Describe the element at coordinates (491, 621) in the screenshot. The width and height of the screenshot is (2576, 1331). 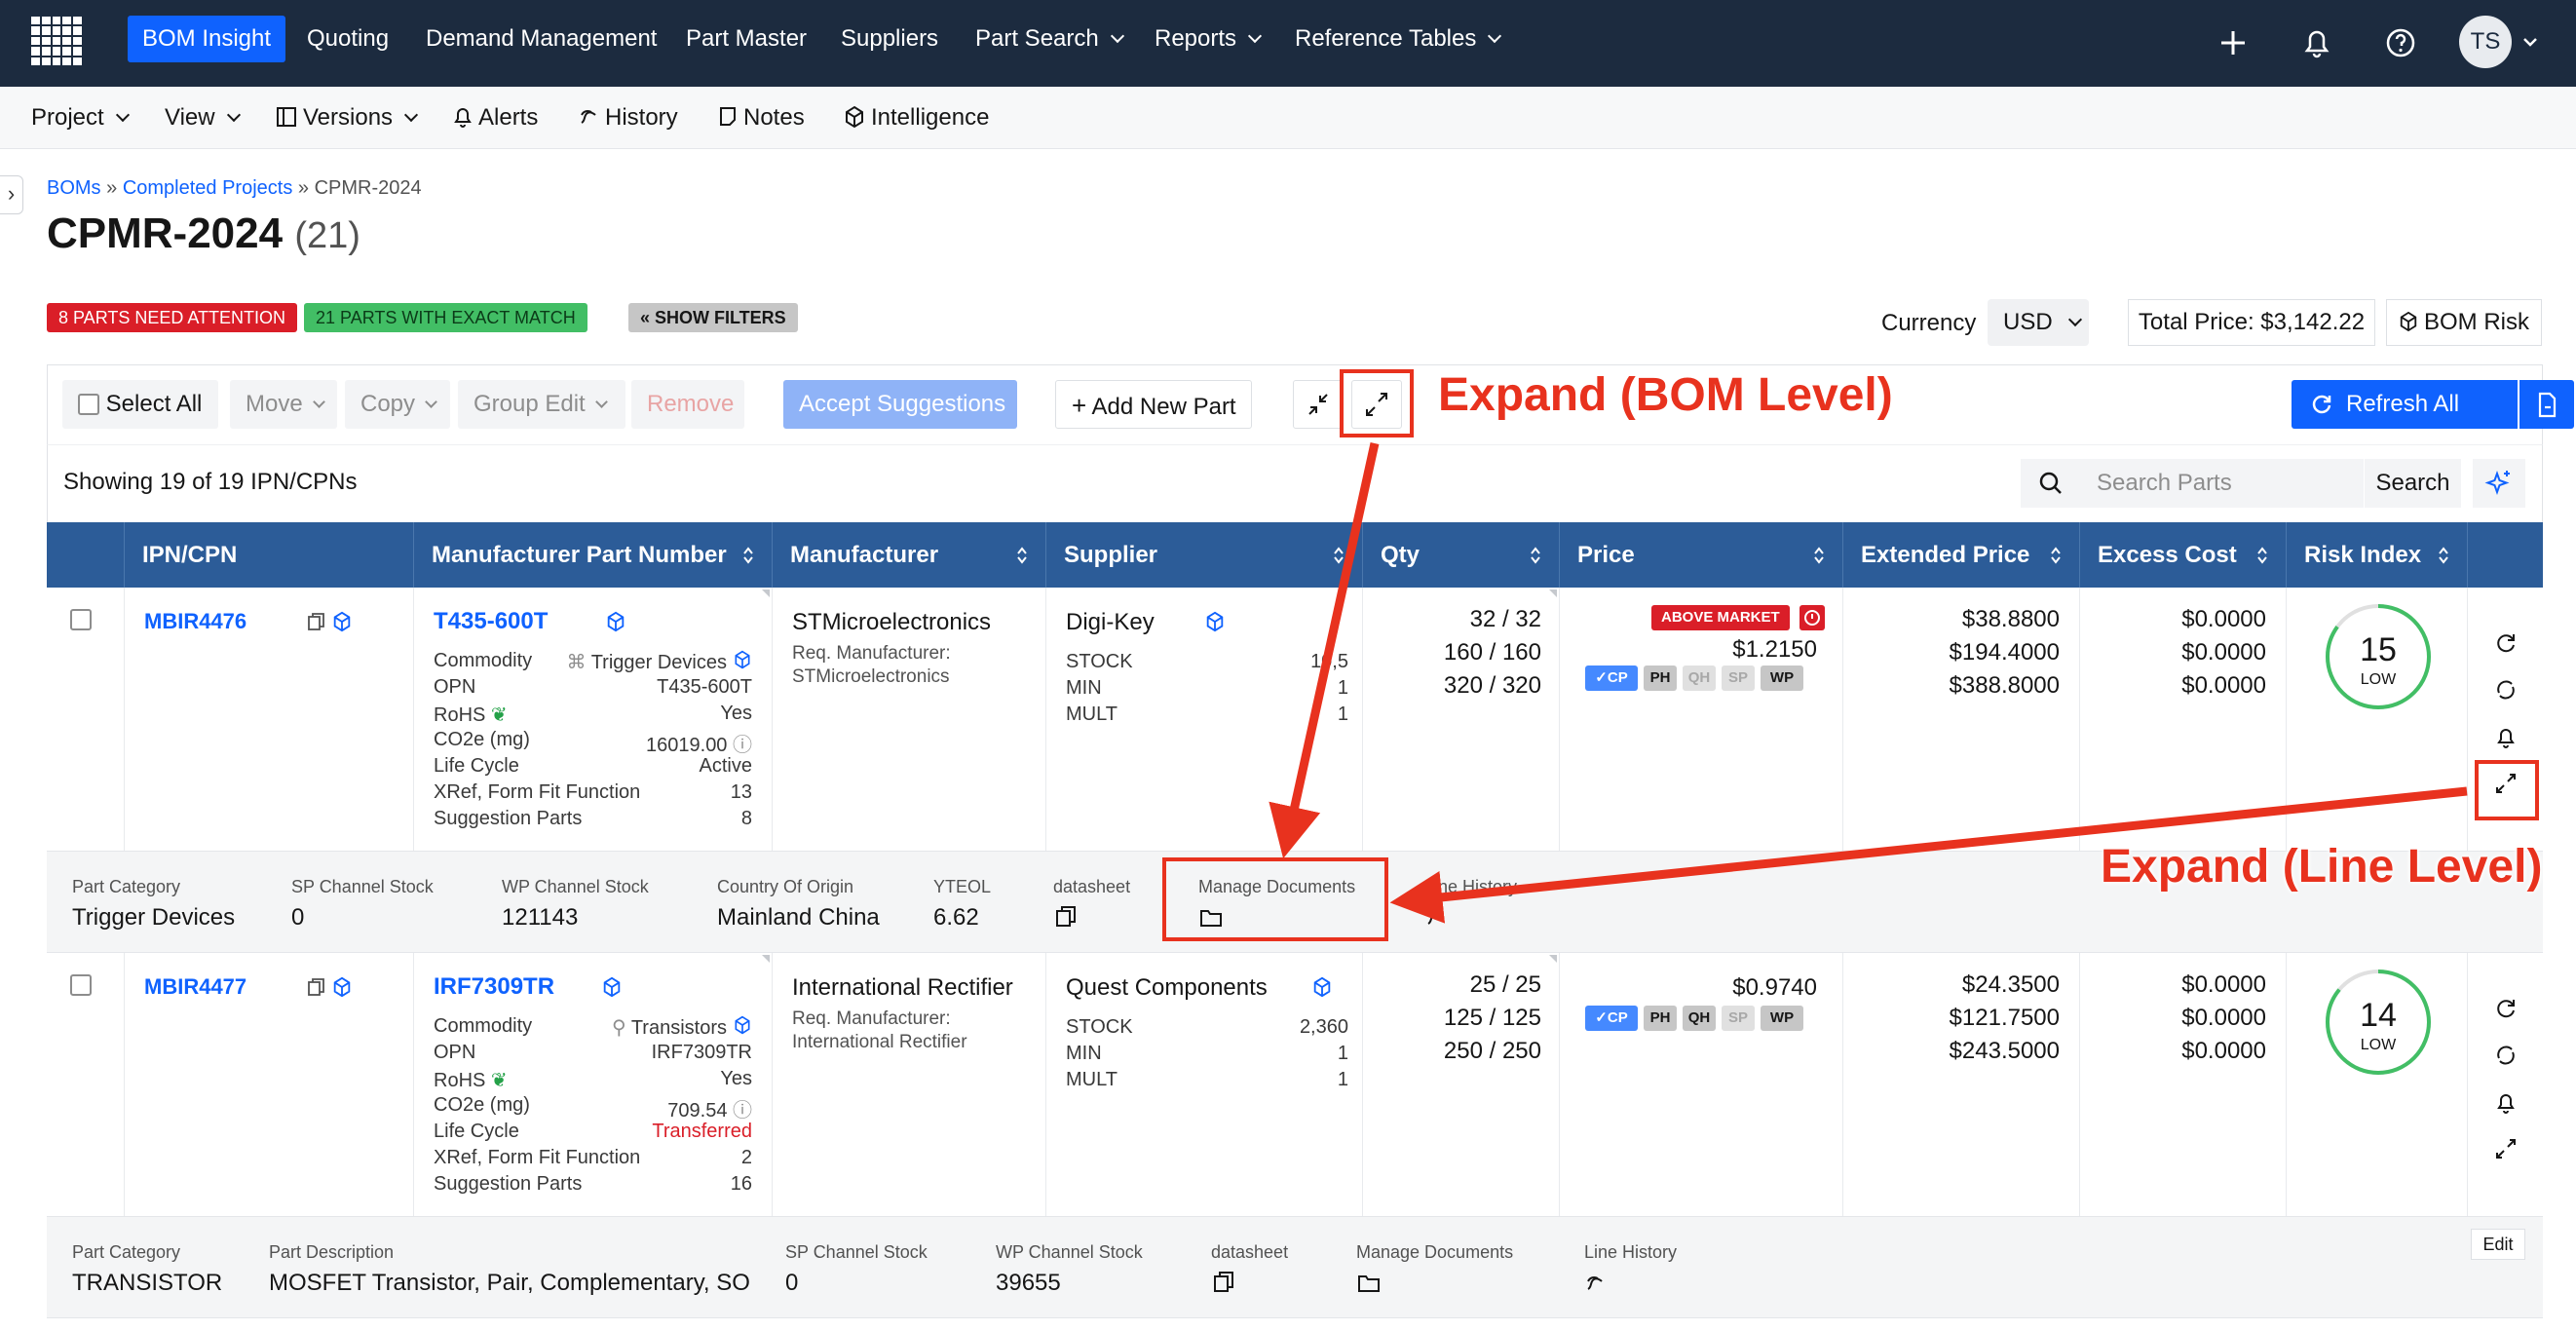
I see `mpn-link: T435-600T` at that location.